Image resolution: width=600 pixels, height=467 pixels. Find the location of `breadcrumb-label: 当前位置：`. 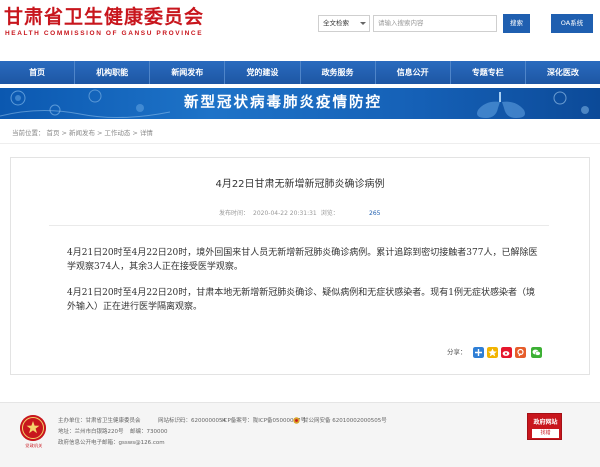

breadcrumb-label: 当前位置： is located at coordinates (28, 133).